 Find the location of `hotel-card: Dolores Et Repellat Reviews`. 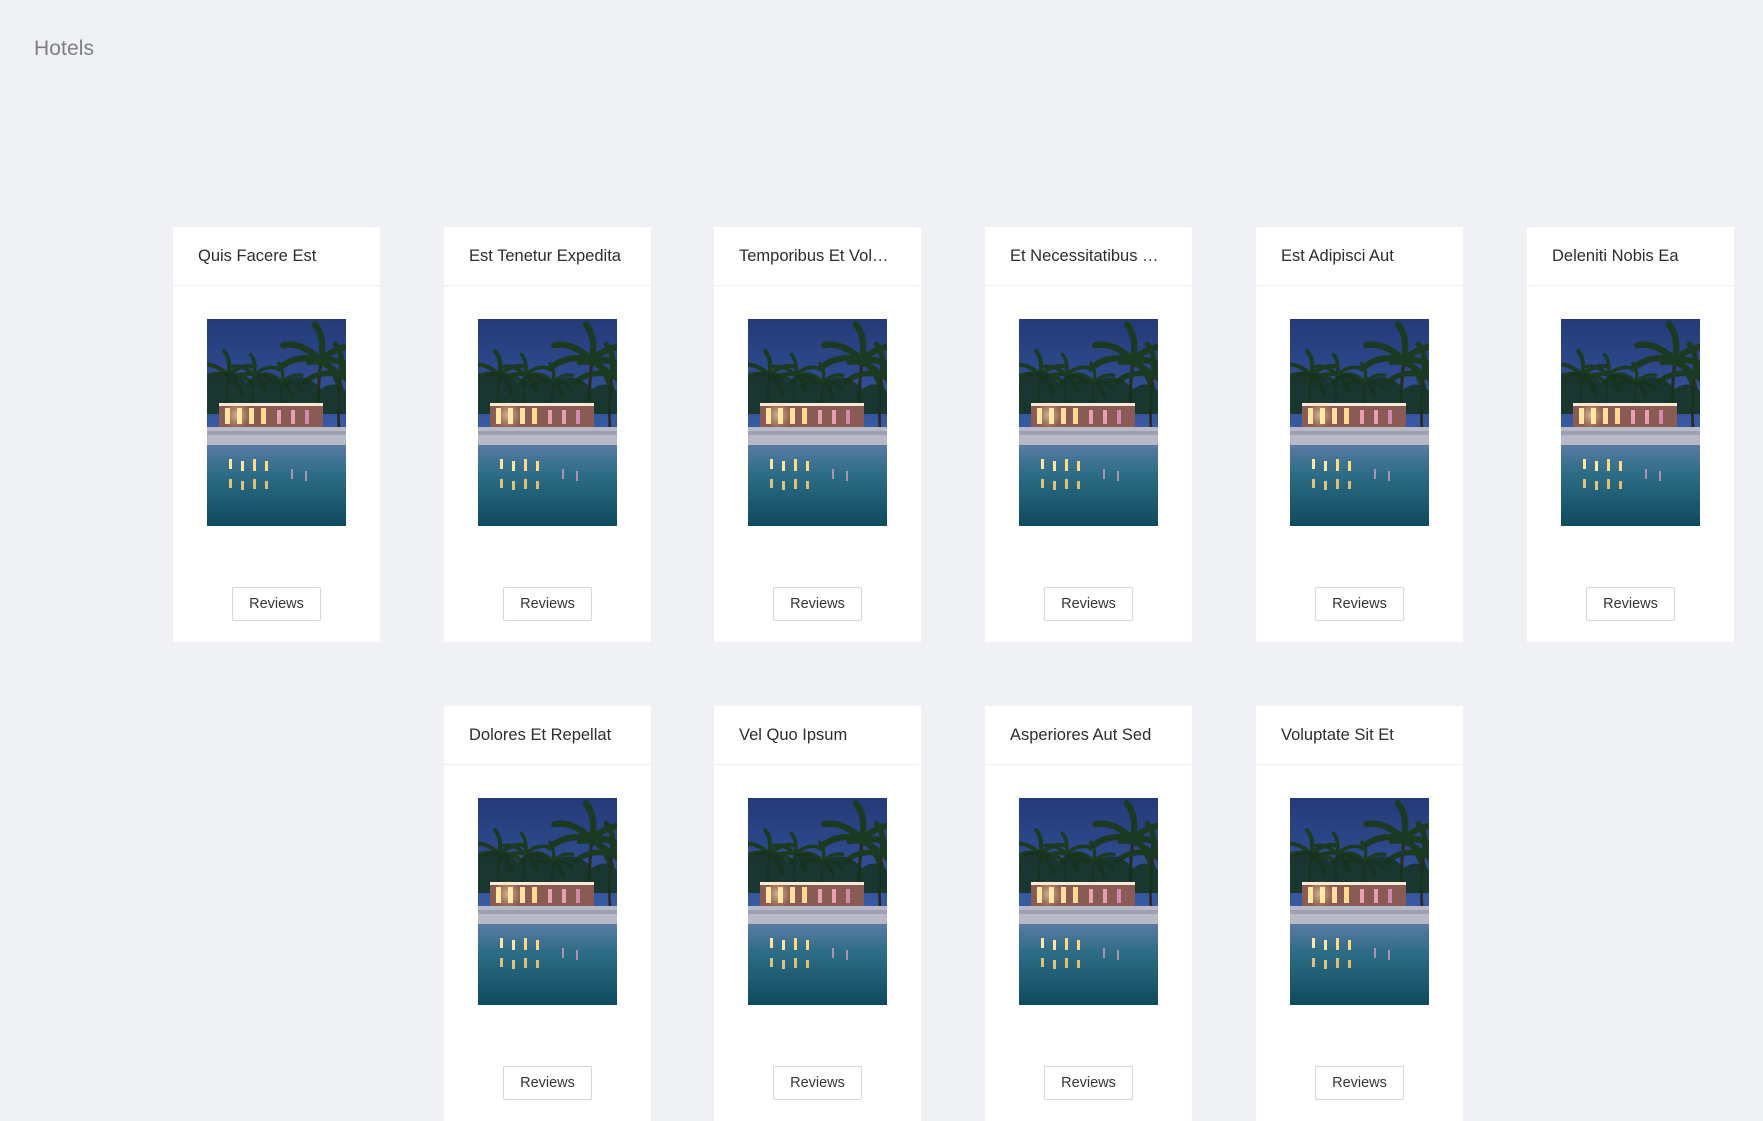

hotel-card: Dolores Et Repellat Reviews is located at coordinates (547, 913).